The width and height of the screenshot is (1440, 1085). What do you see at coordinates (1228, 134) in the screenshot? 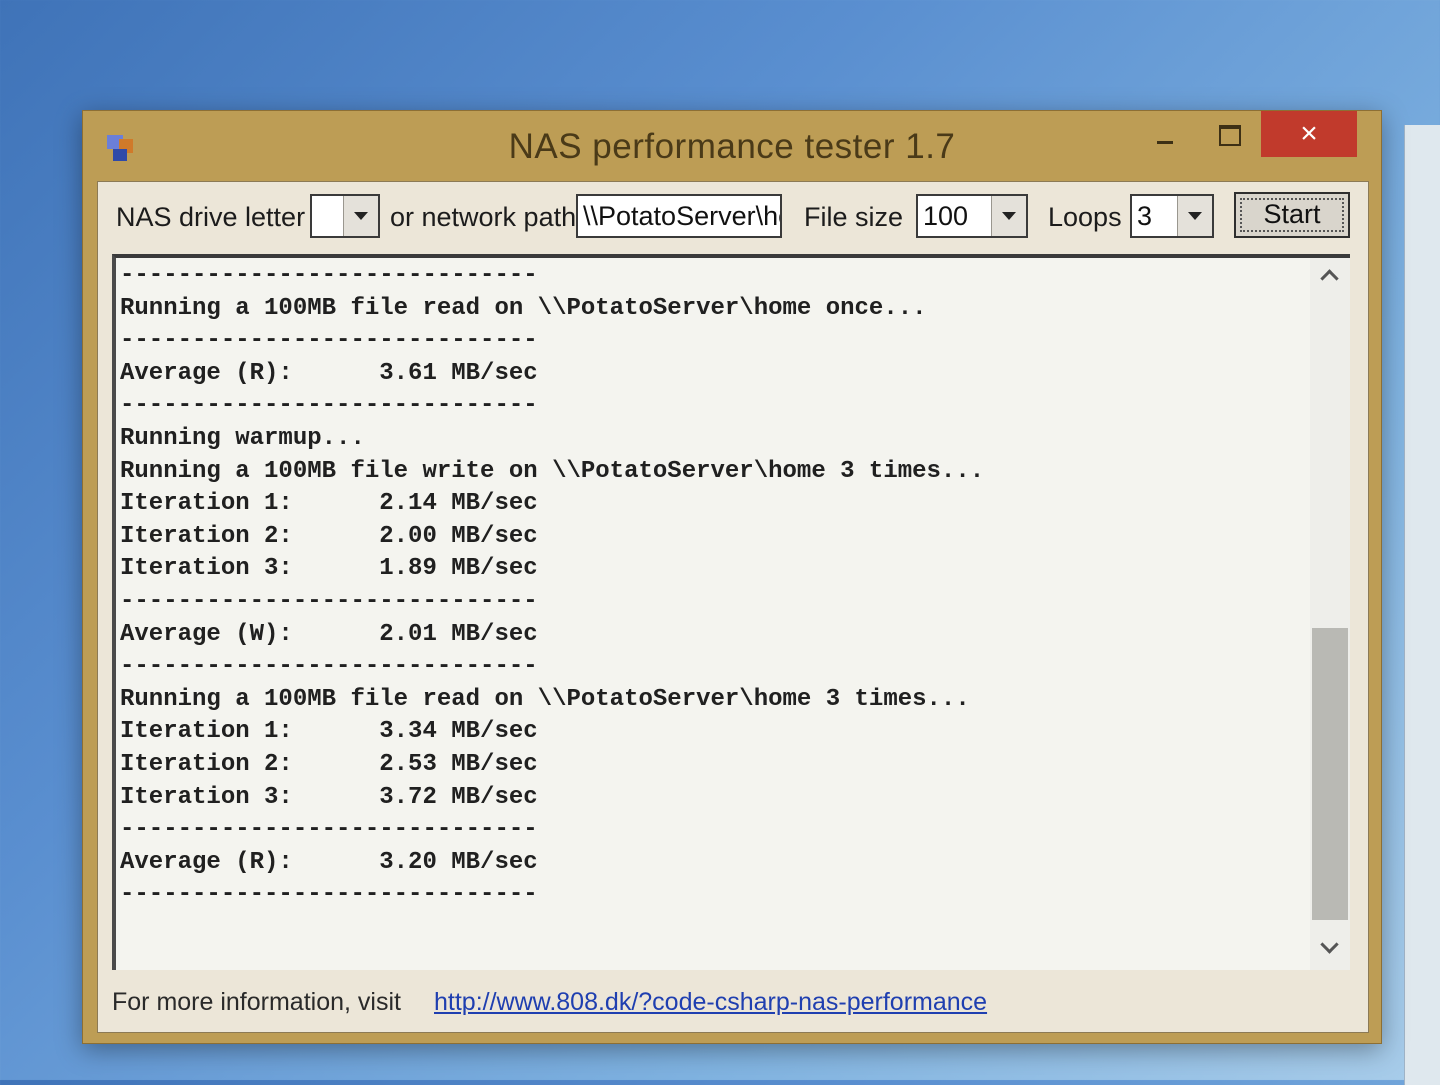
I see `maximize-icon` at bounding box center [1228, 134].